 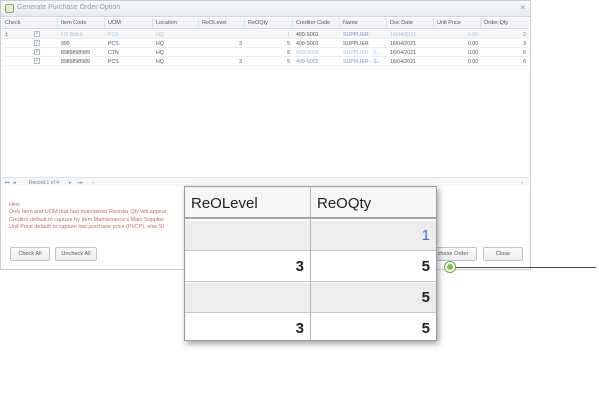 I want to click on prev-page-icon: ◂, so click(x=14, y=183).